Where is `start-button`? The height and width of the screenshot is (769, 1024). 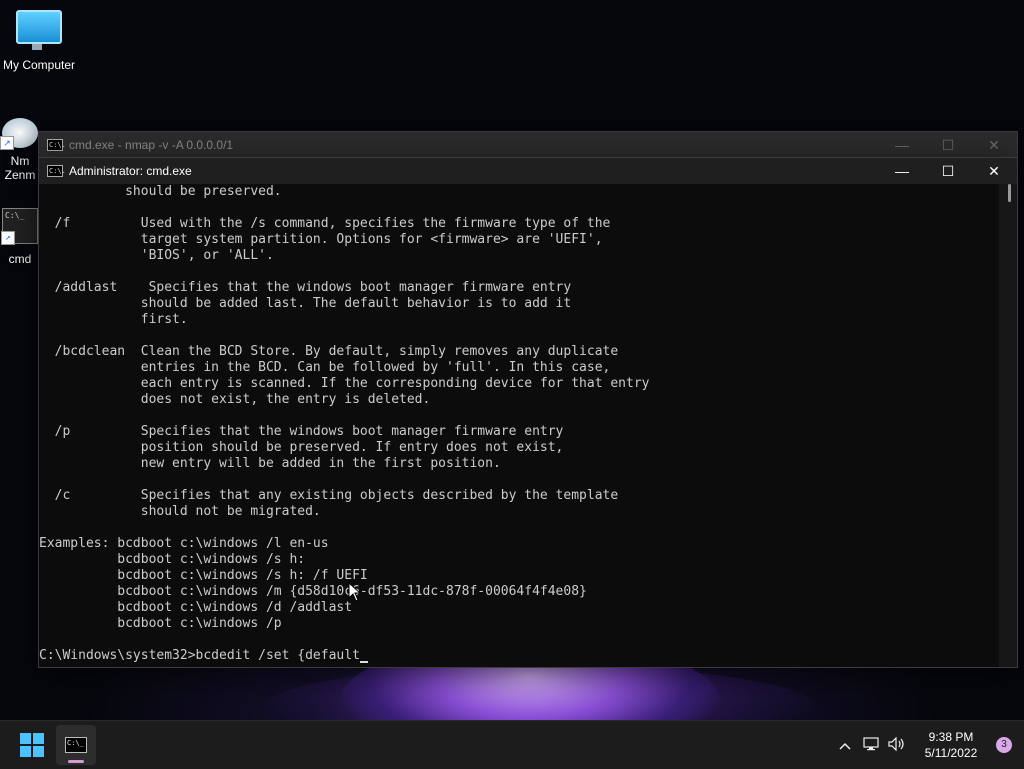 start-button is located at coordinates (32, 745).